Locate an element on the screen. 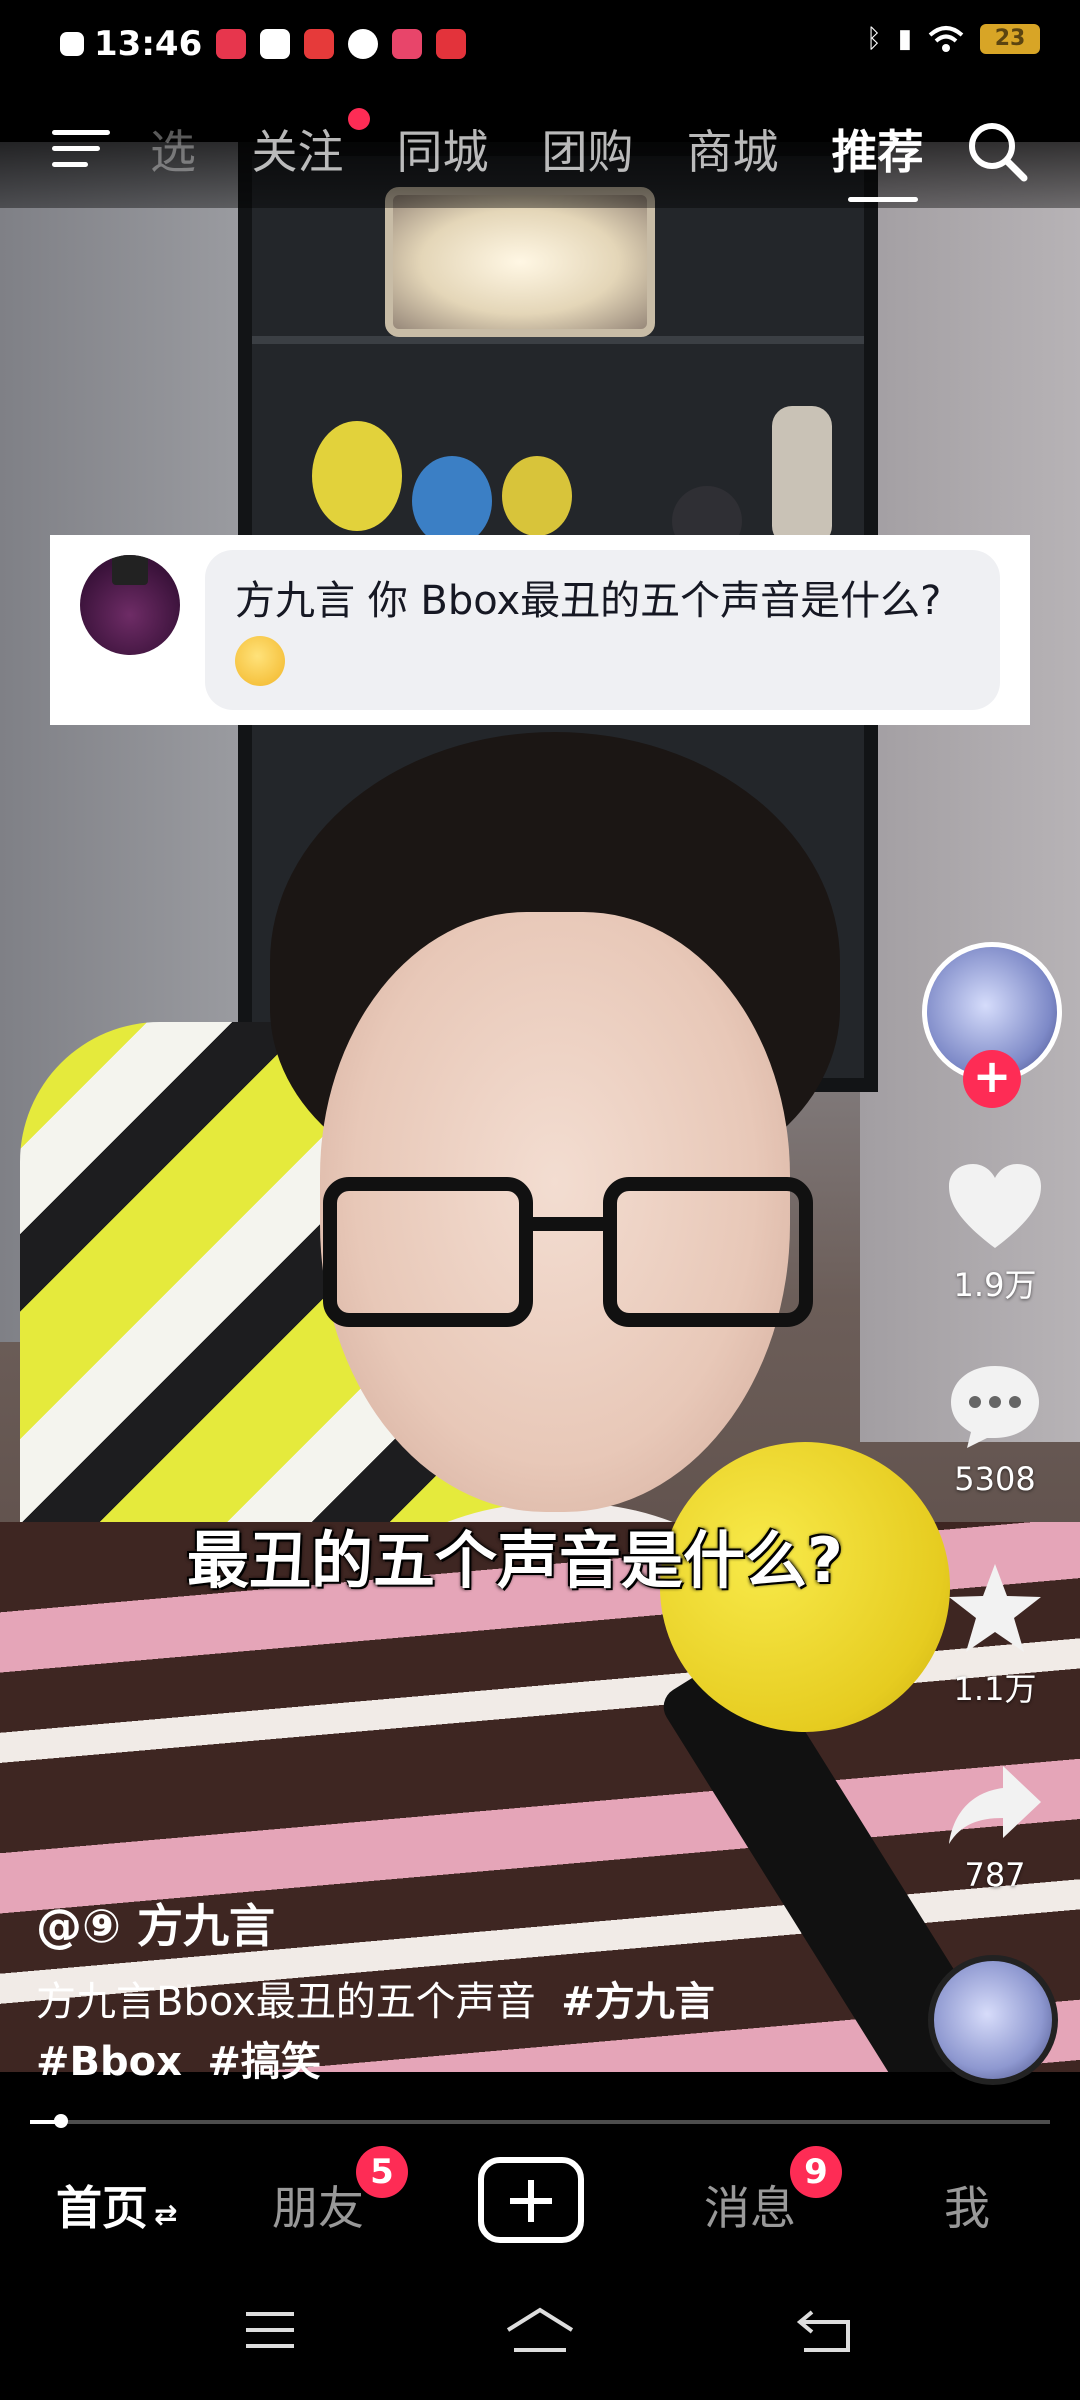  like-button: 1.9万 is located at coordinates (995, 1233).